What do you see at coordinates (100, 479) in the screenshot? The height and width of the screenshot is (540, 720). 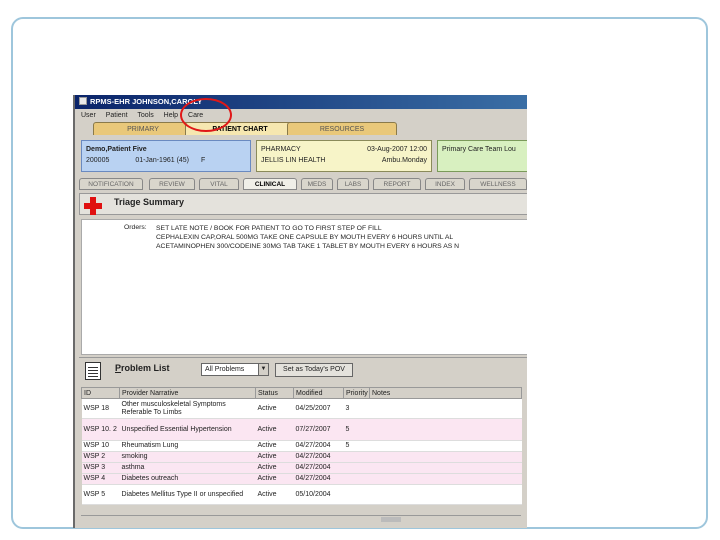 I see `cell-id: WSP 4` at bounding box center [100, 479].